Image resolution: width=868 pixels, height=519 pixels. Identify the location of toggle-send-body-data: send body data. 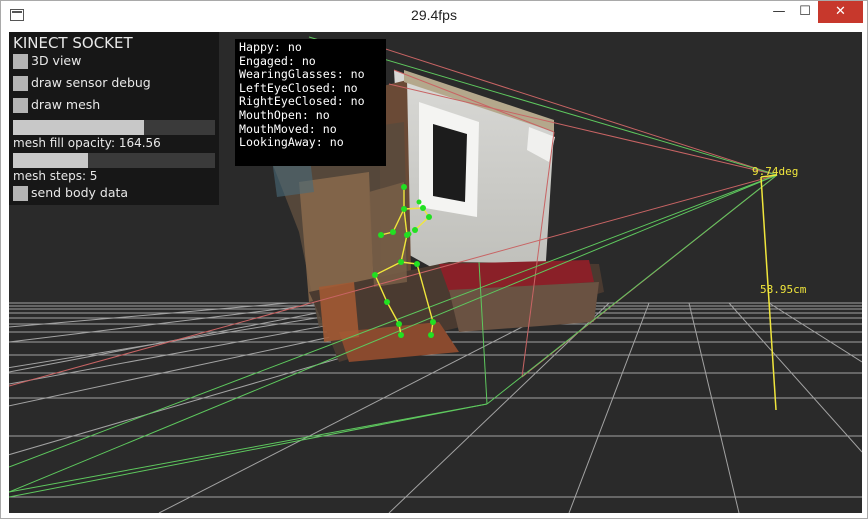
(113, 194).